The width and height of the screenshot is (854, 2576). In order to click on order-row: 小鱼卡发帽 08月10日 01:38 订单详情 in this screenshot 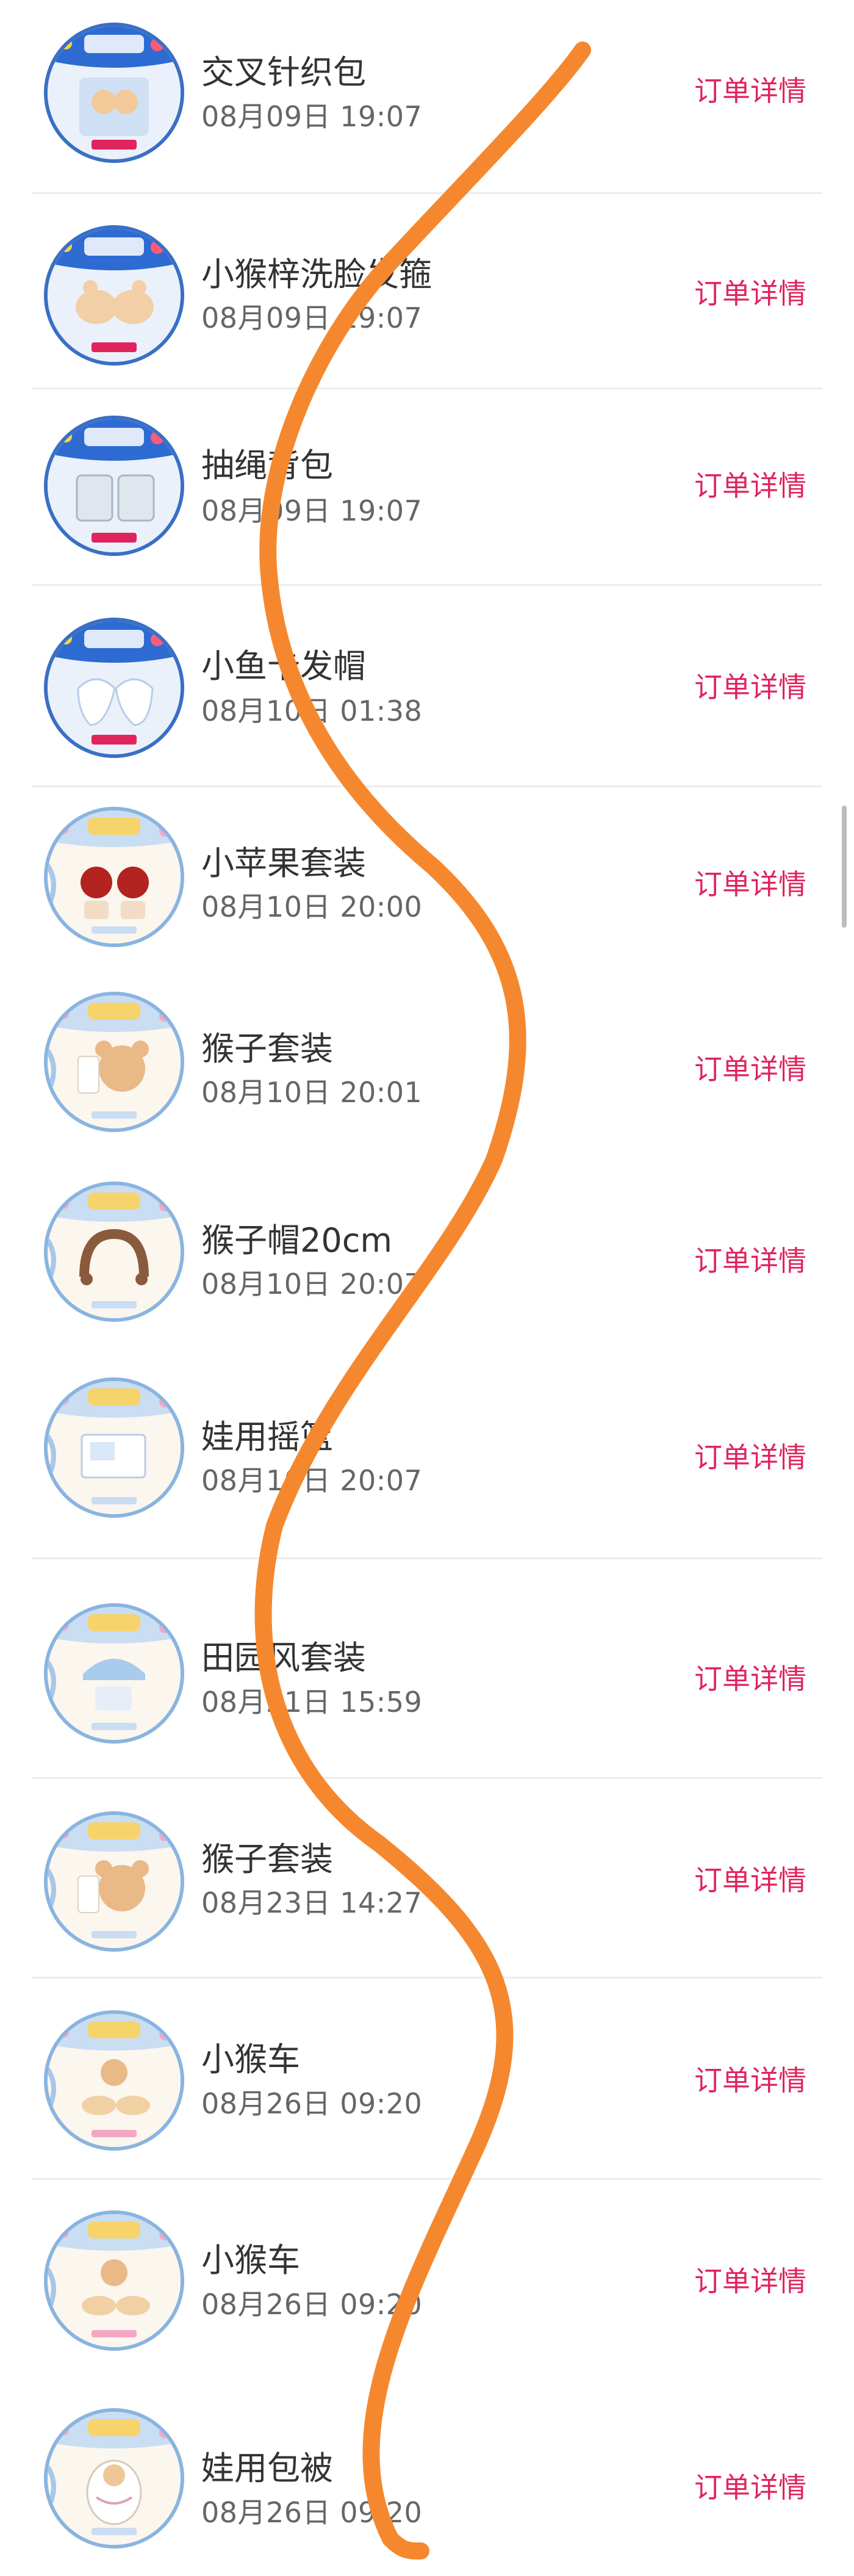, I will do `click(427, 686)`.